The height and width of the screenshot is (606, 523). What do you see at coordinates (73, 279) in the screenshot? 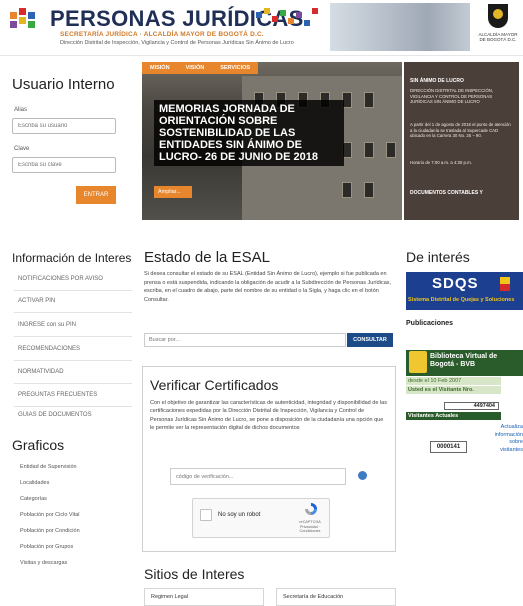
I see `menu-item-notificaciones: NOTIFICACIONES POR AVISO` at bounding box center [73, 279].